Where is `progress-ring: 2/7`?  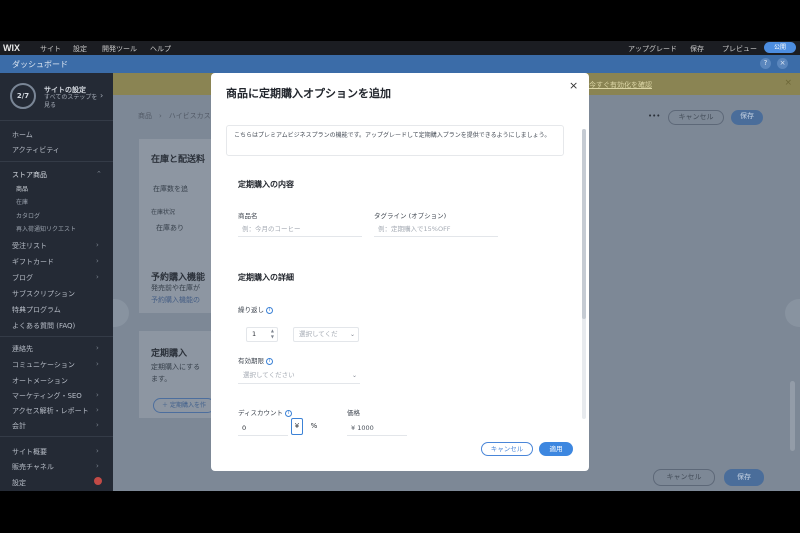
progress-ring: 2/7 is located at coordinates (23, 96).